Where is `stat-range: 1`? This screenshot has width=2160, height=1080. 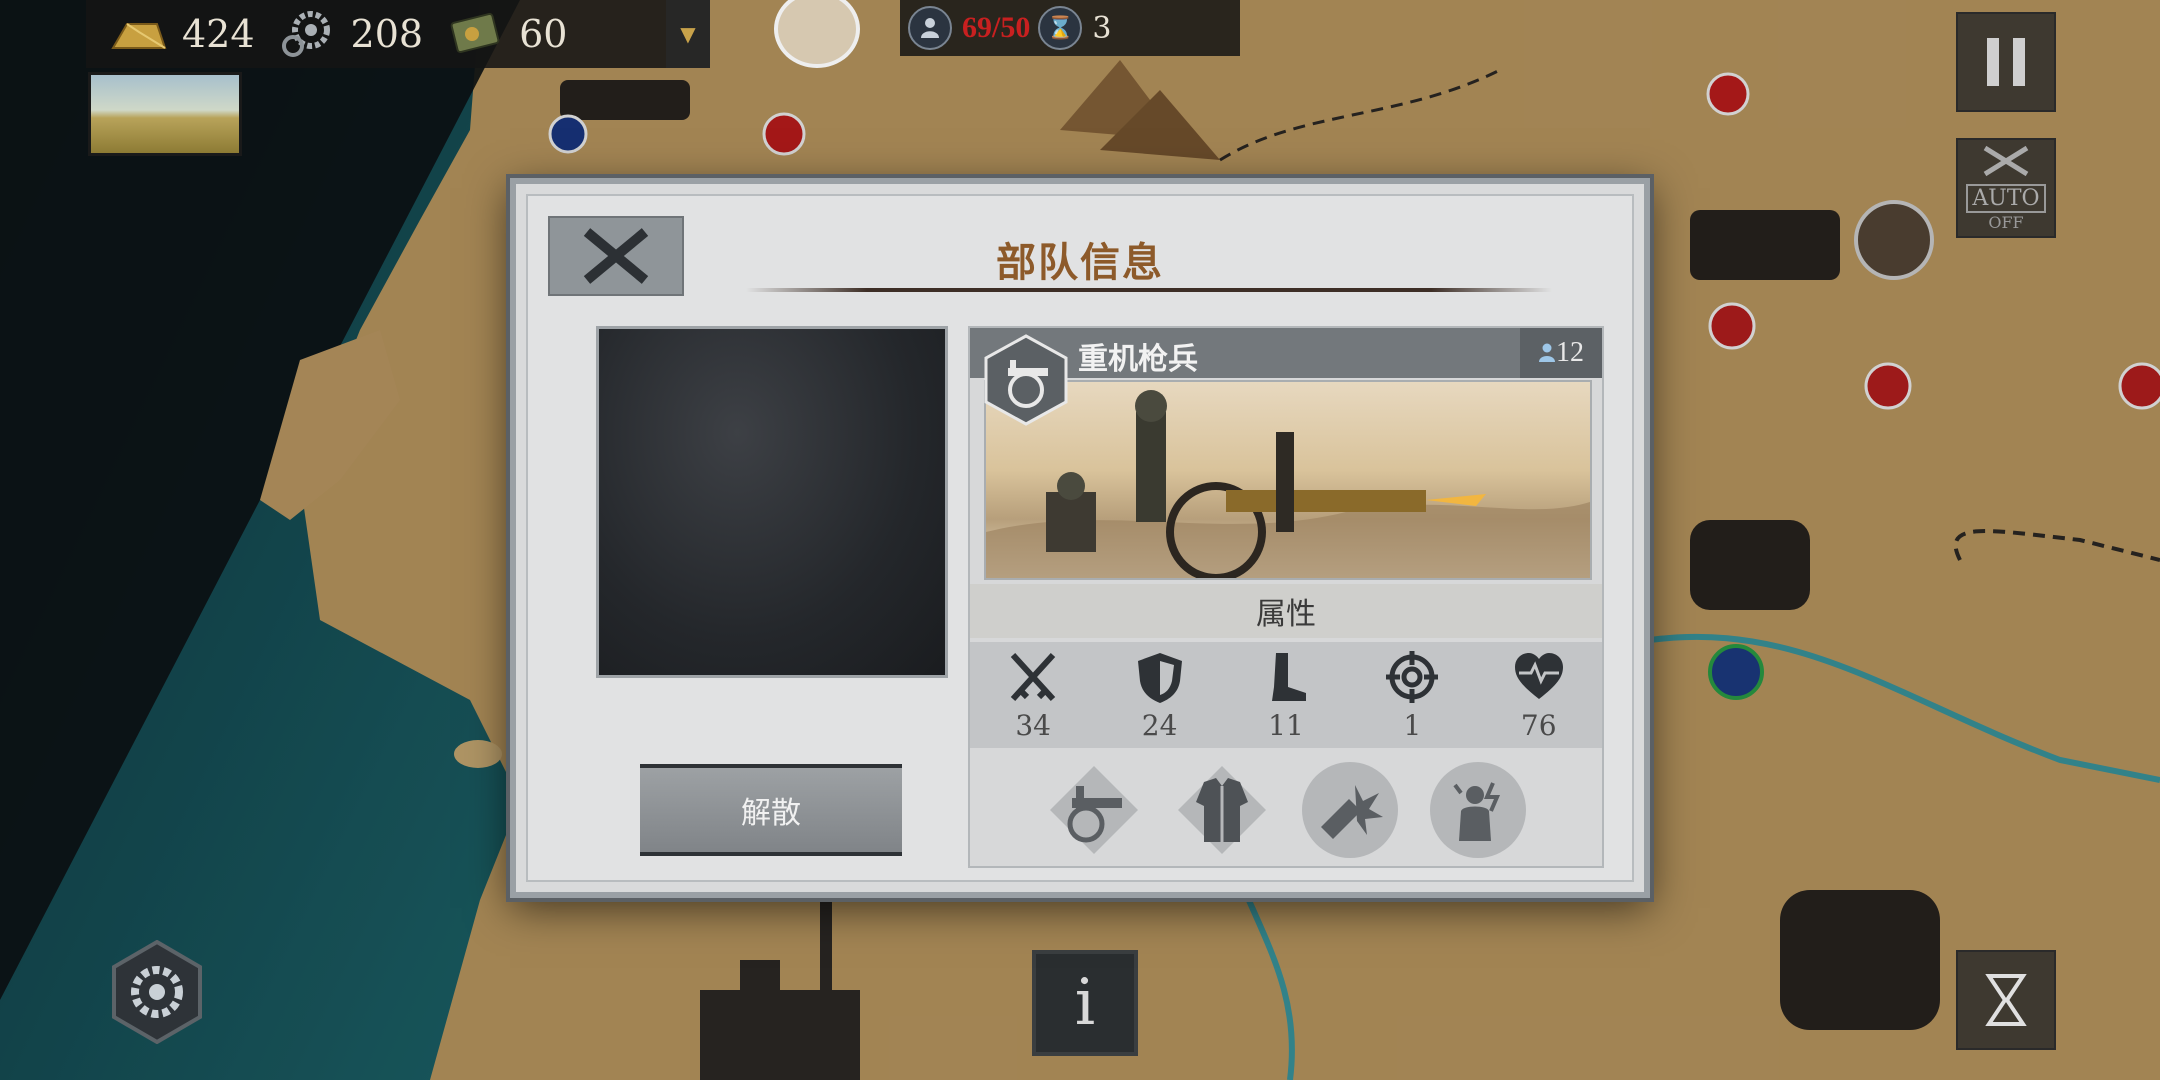
stat-range: 1 is located at coordinates (1412, 695).